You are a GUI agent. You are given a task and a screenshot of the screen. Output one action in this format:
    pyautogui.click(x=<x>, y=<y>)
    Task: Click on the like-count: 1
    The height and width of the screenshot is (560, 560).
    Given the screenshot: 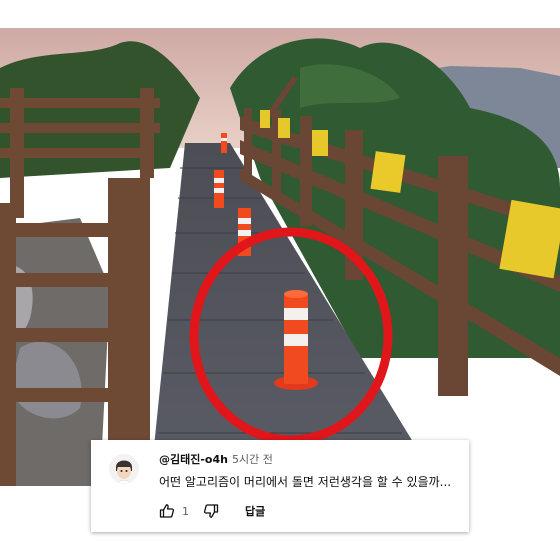 What is the action you would take?
    pyautogui.click(x=185, y=511)
    